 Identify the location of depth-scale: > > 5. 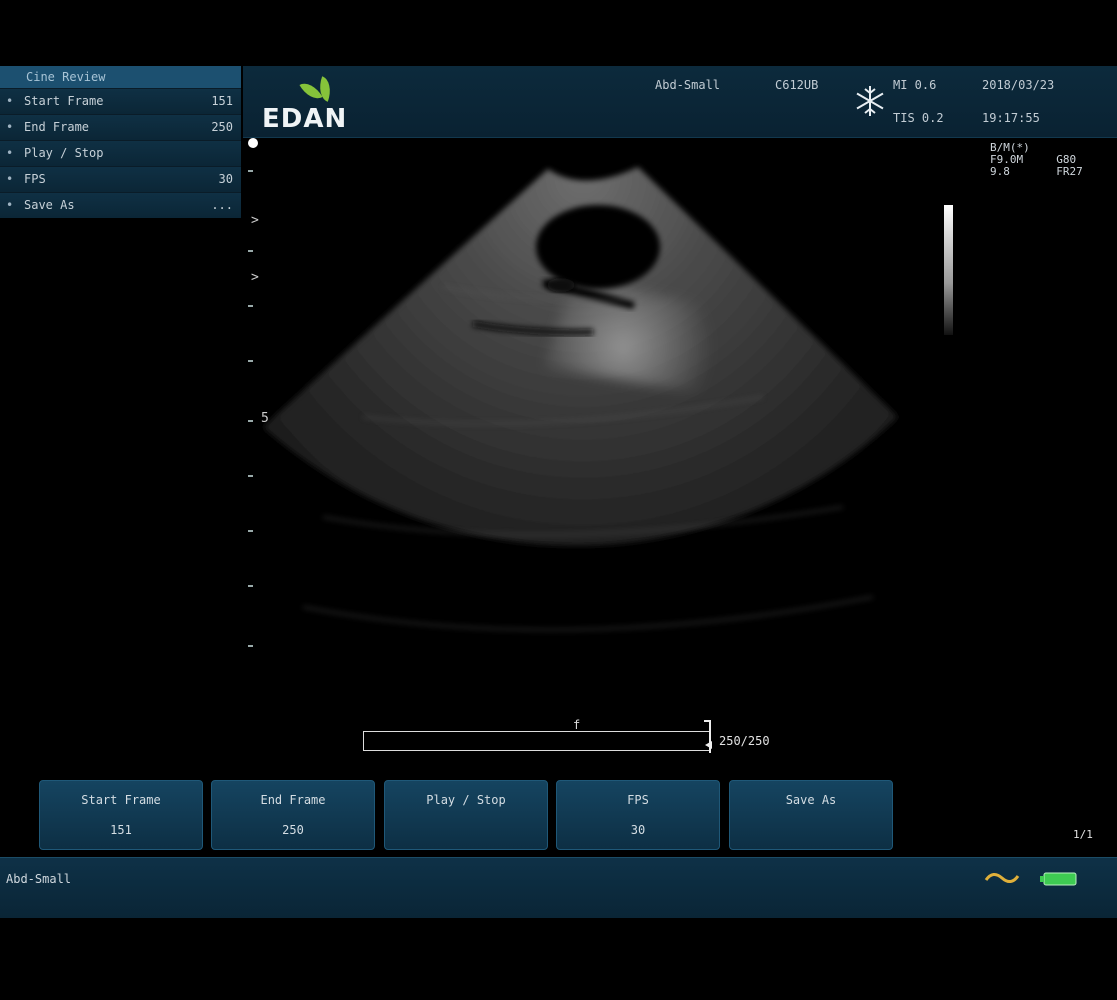
(260, 399).